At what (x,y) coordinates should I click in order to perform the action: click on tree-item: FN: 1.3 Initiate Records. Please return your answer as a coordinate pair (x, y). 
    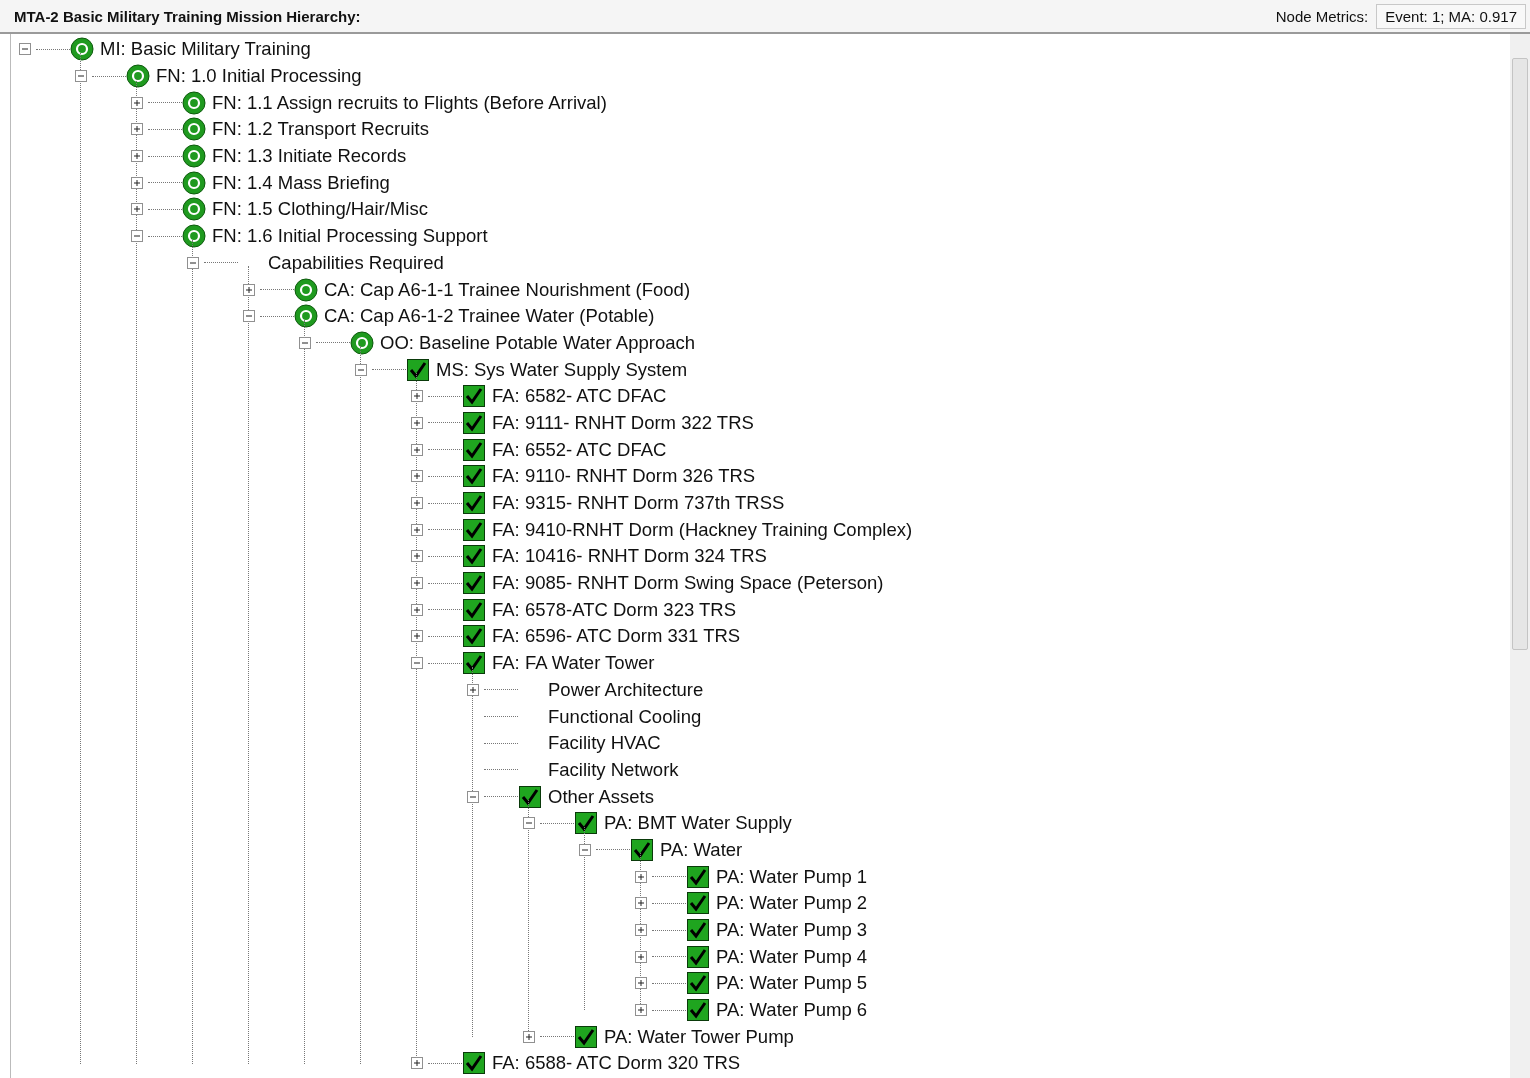
    Looking at the image, I should click on (309, 156).